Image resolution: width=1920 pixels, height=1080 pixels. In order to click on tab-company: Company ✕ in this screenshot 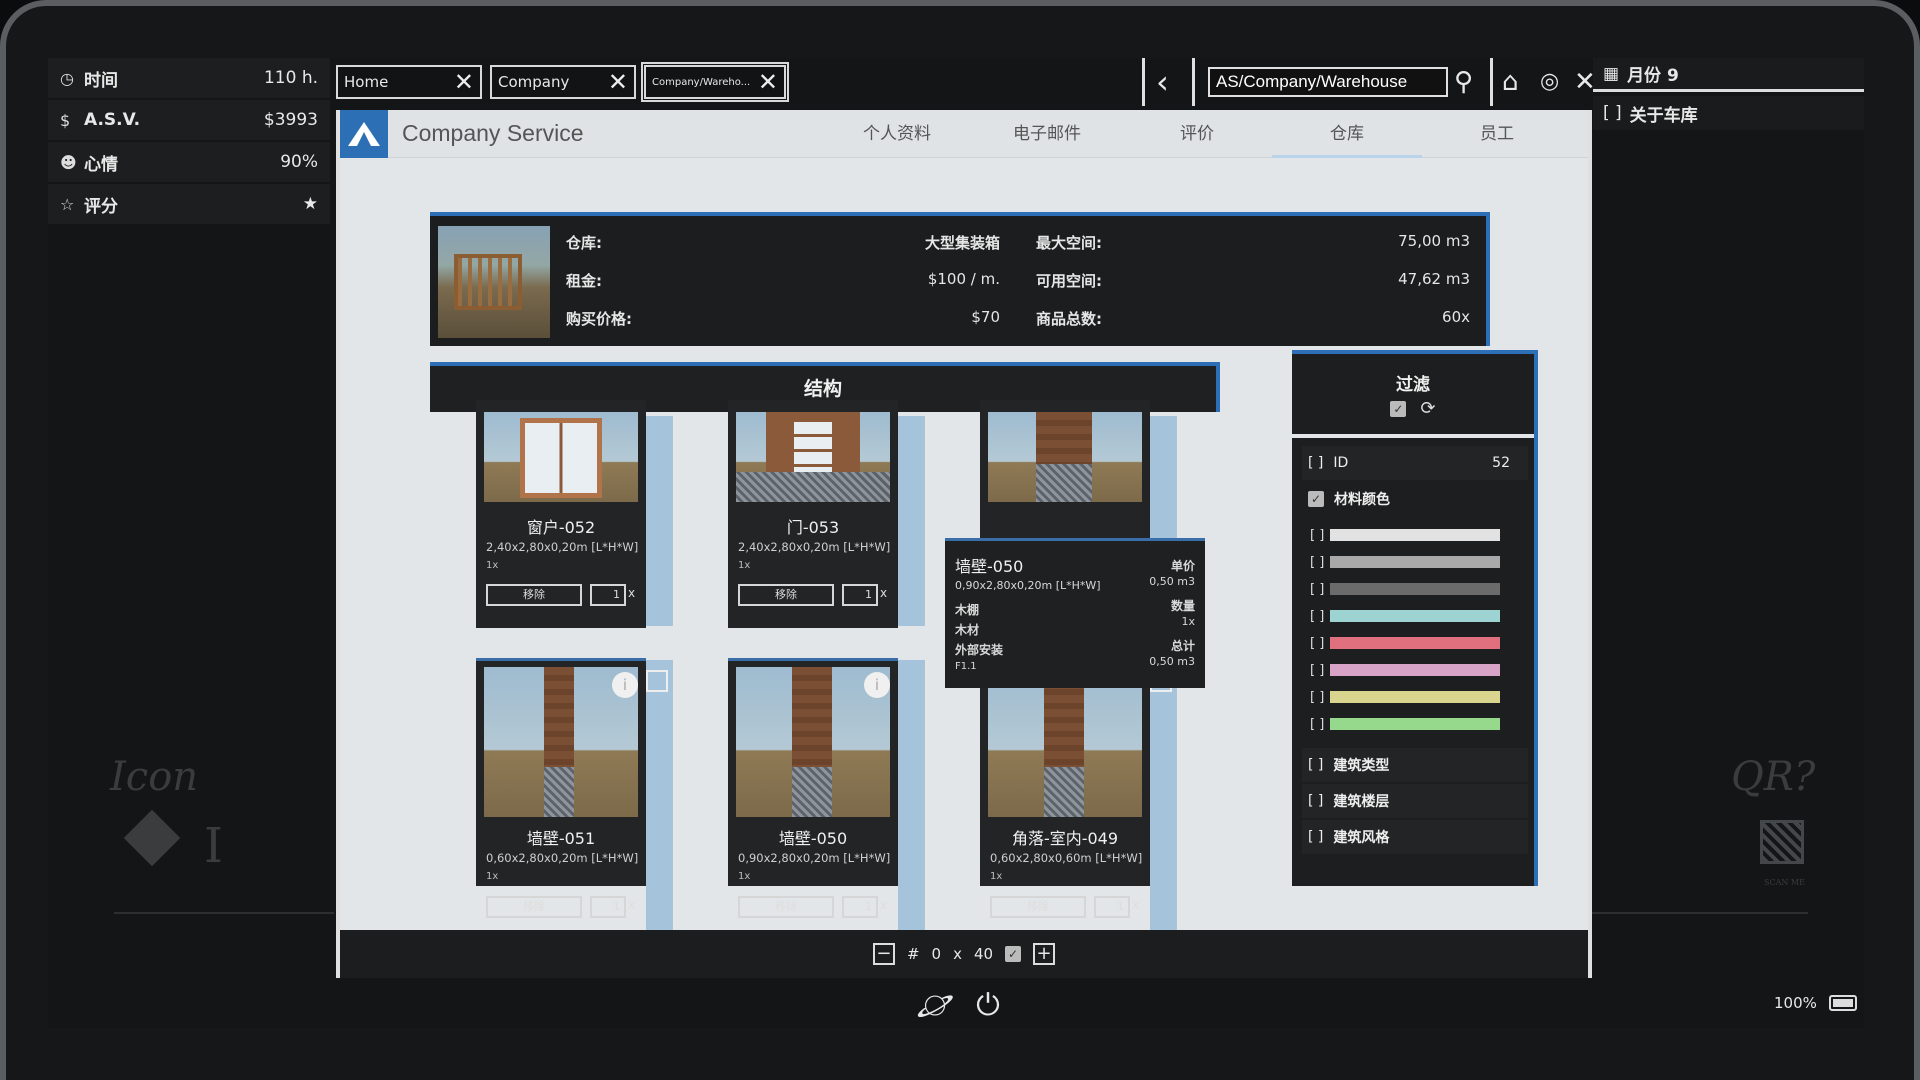, I will do `click(563, 82)`.